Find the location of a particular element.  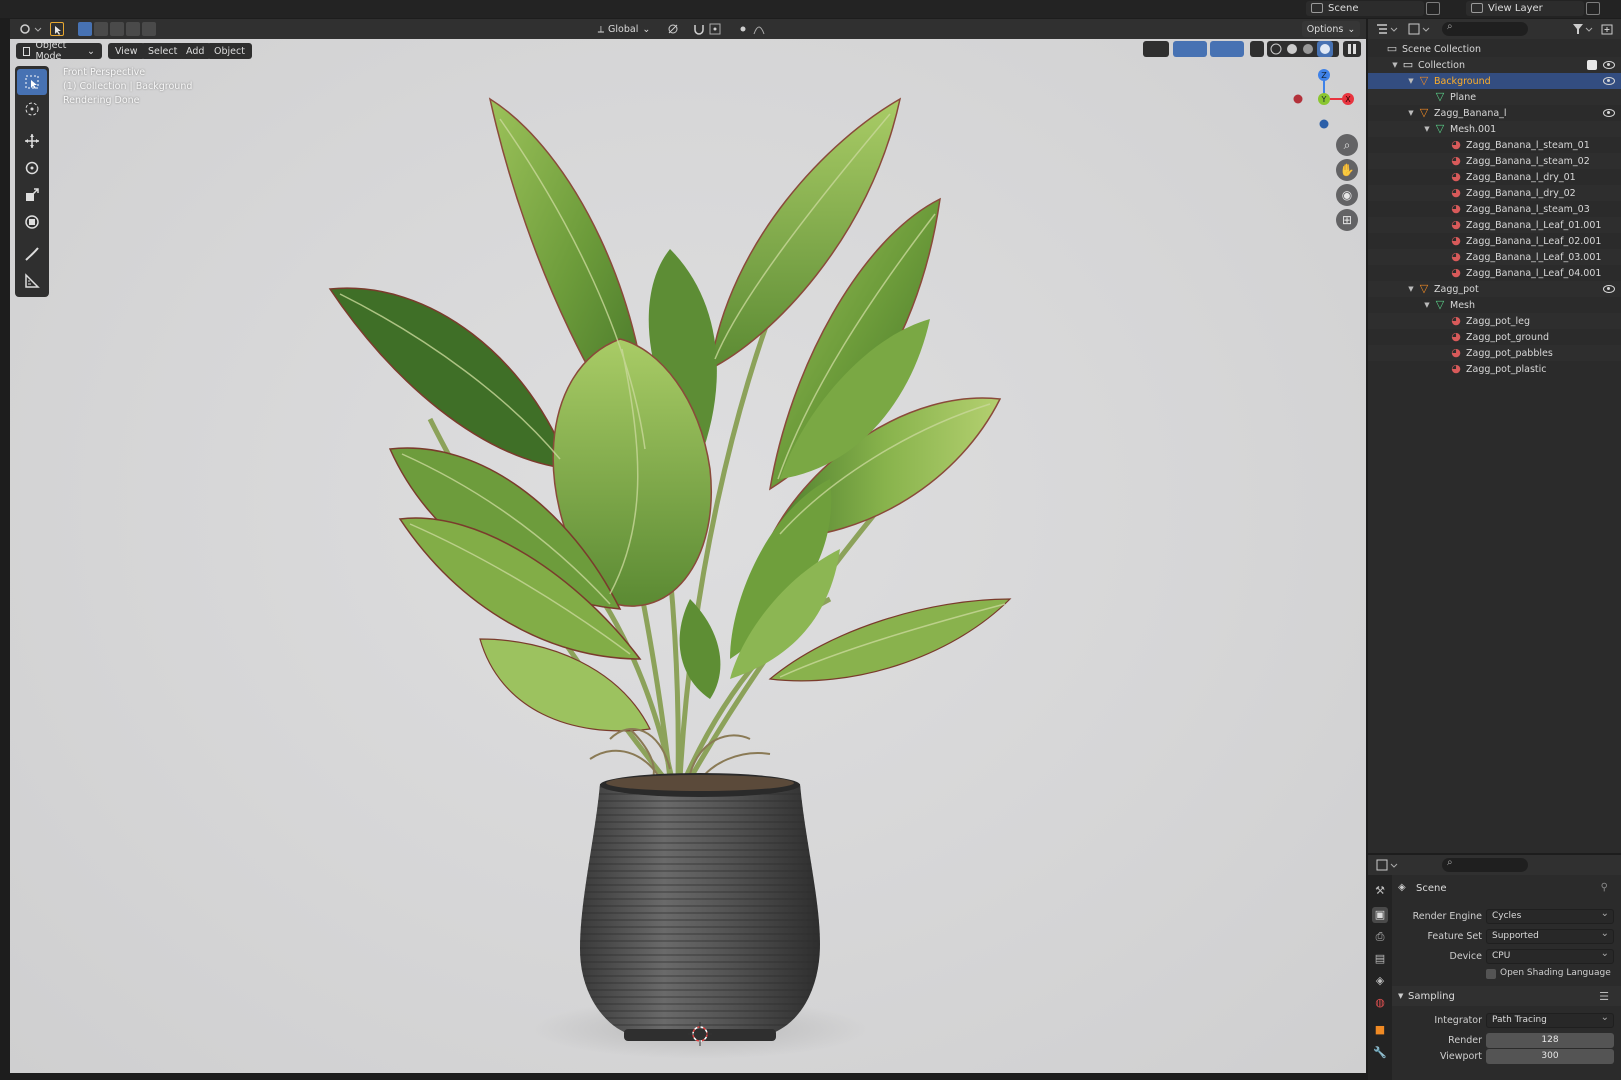

outliner-row: ◕ Zagg_Banana_l_Leaf_04.001 is located at coordinates (1494, 273).